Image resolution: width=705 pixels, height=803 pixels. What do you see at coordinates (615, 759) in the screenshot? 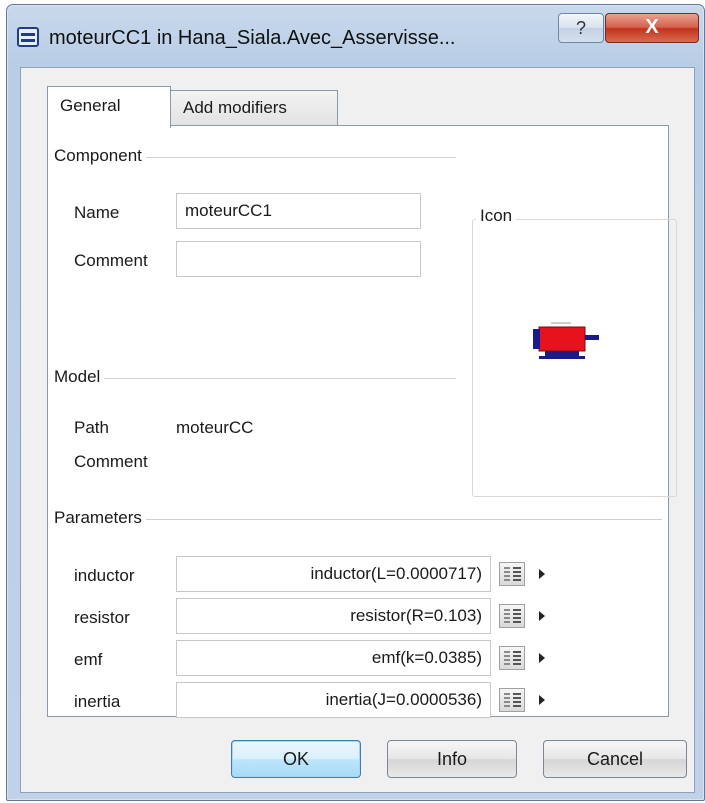
I see `cancel-button: Cancel` at bounding box center [615, 759].